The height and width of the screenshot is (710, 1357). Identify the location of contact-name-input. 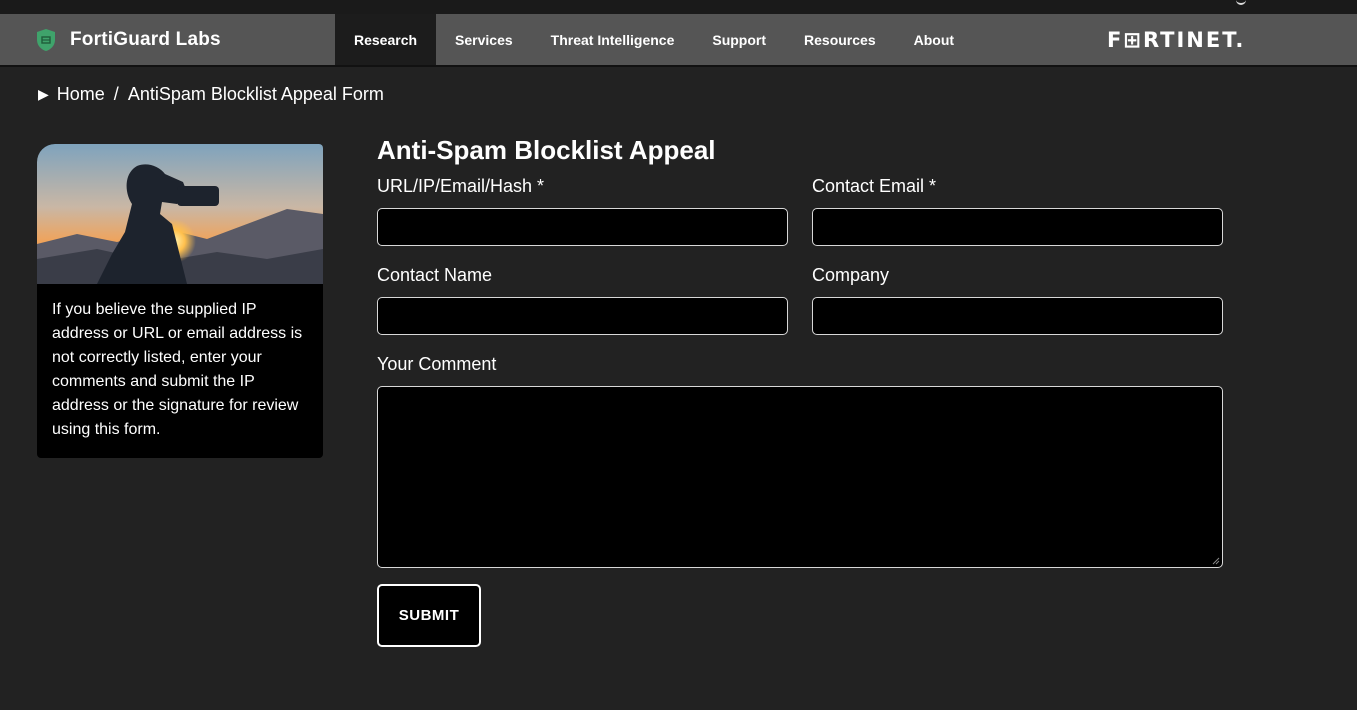
(582, 316).